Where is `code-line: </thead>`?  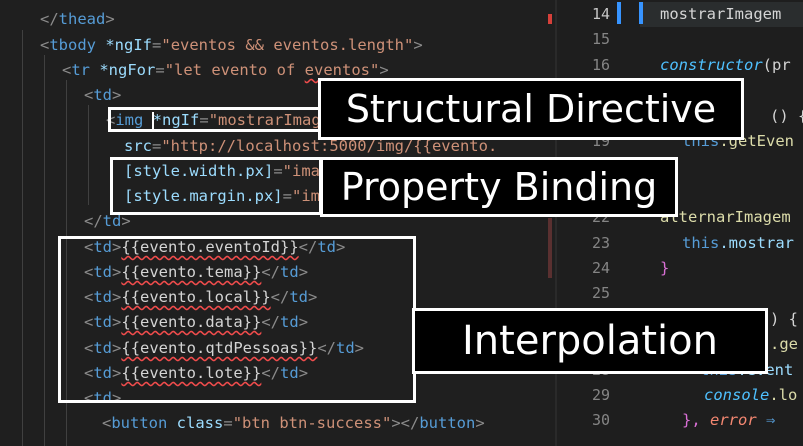
code-line: </thead> is located at coordinates (77, 19).